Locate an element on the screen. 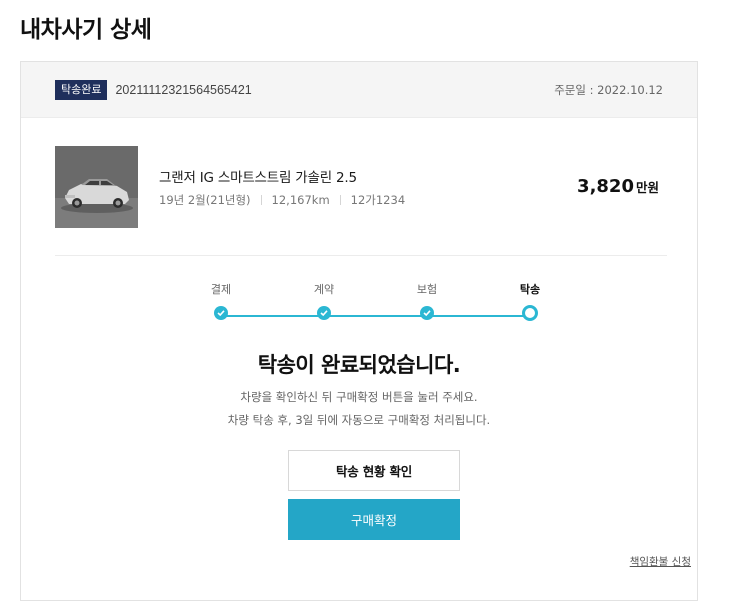 The width and height of the screenshot is (749, 606). refund-request-link: 책임환불 신청 is located at coordinates (660, 561).